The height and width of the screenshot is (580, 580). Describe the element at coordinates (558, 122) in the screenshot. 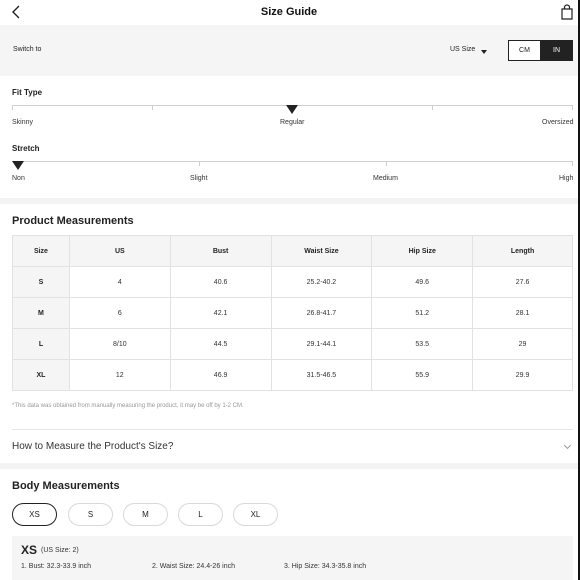

I see `fit-option-oversized: Oversized` at that location.